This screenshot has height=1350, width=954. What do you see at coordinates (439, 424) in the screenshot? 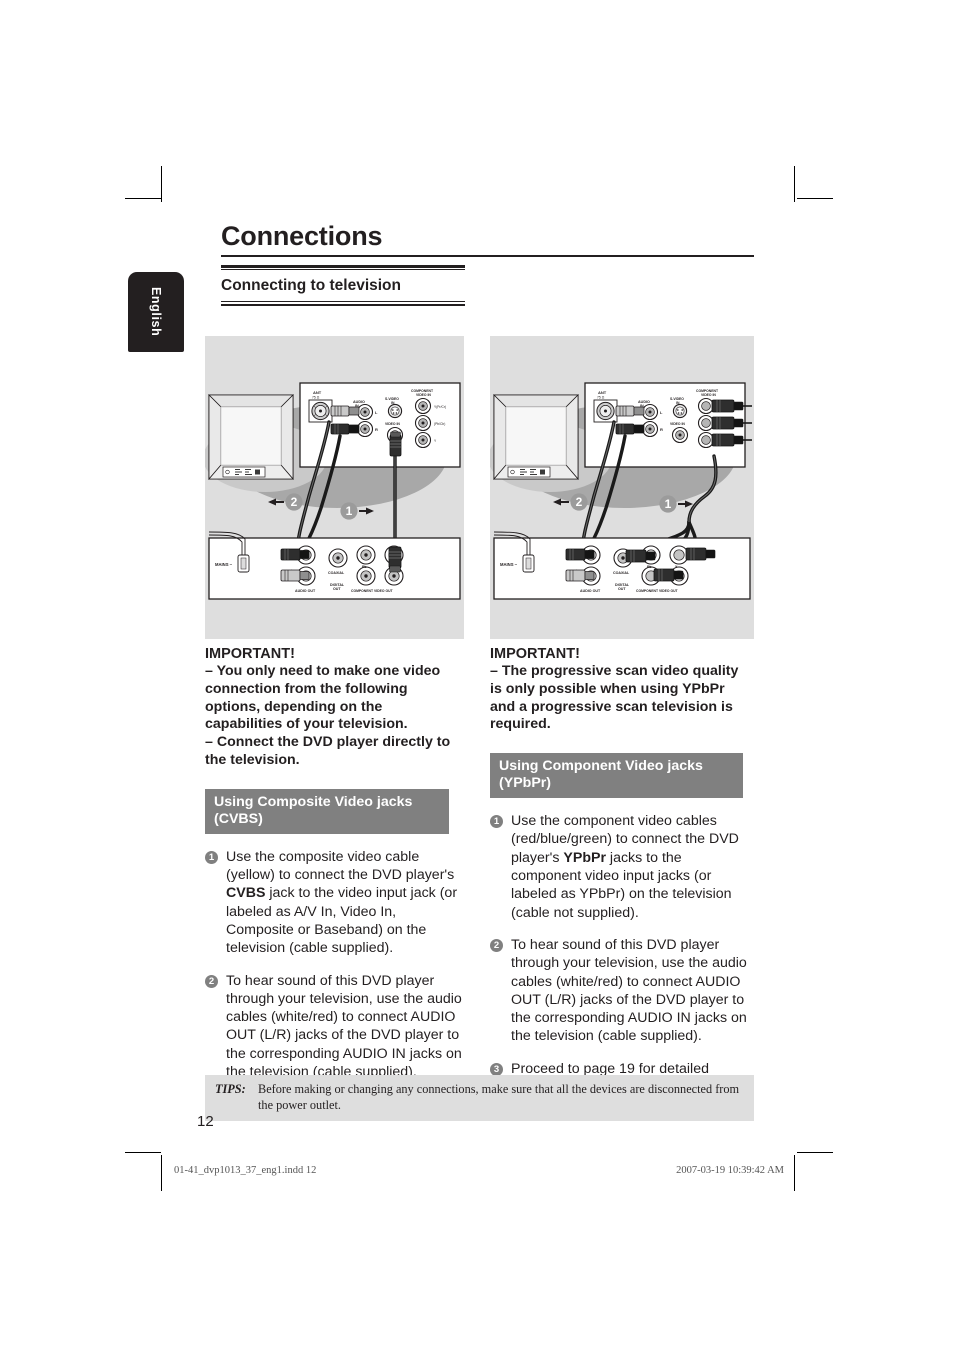
I see `svg-text: (Pb/Cb)` at bounding box center [439, 424].